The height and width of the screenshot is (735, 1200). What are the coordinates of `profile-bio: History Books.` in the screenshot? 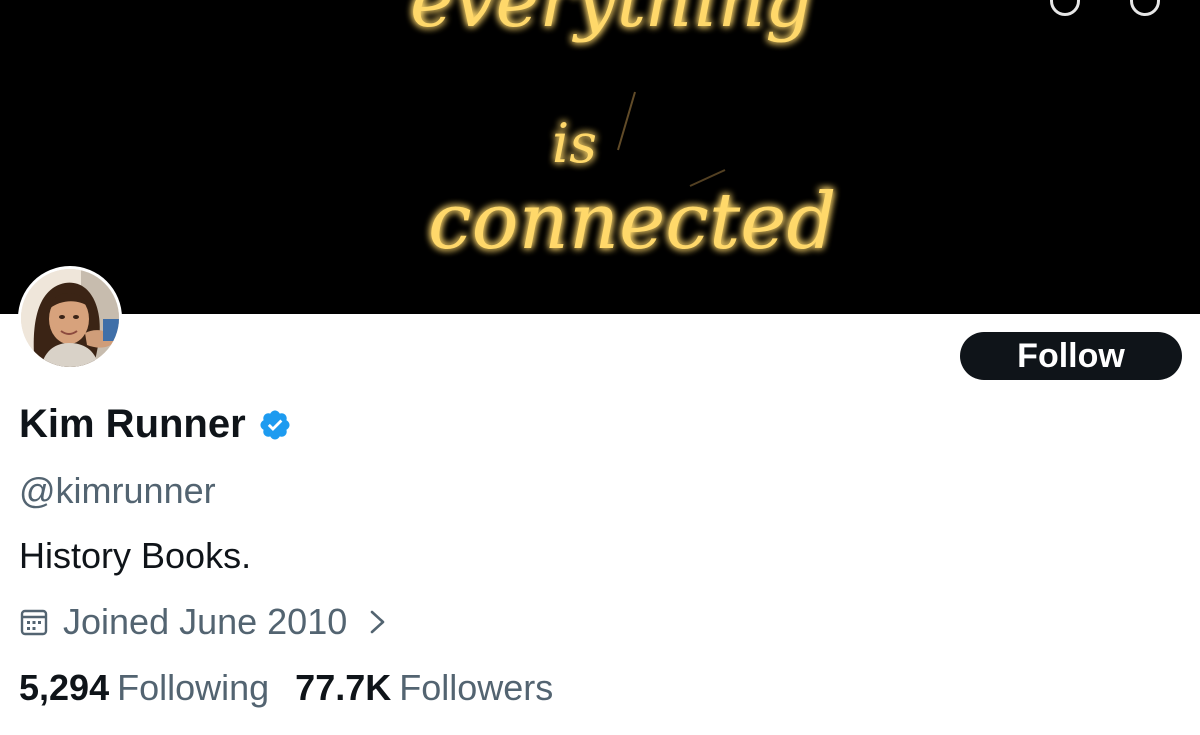 It's located at (135, 555).